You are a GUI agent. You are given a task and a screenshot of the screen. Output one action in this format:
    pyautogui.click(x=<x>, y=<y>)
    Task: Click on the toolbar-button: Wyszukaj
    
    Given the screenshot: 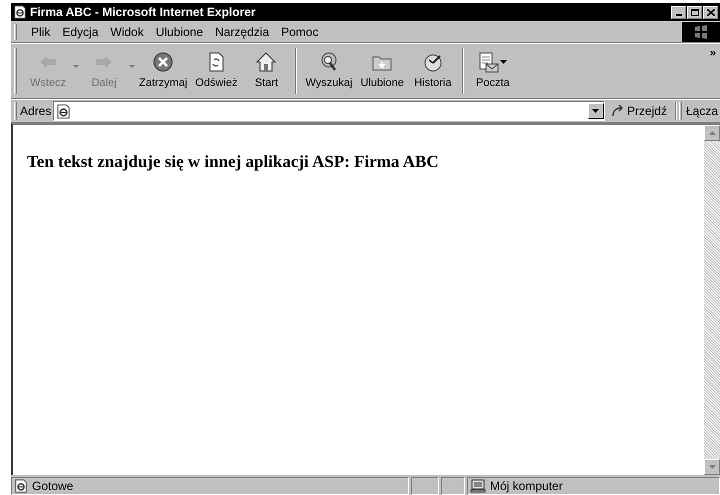 What is the action you would take?
    pyautogui.click(x=323, y=71)
    